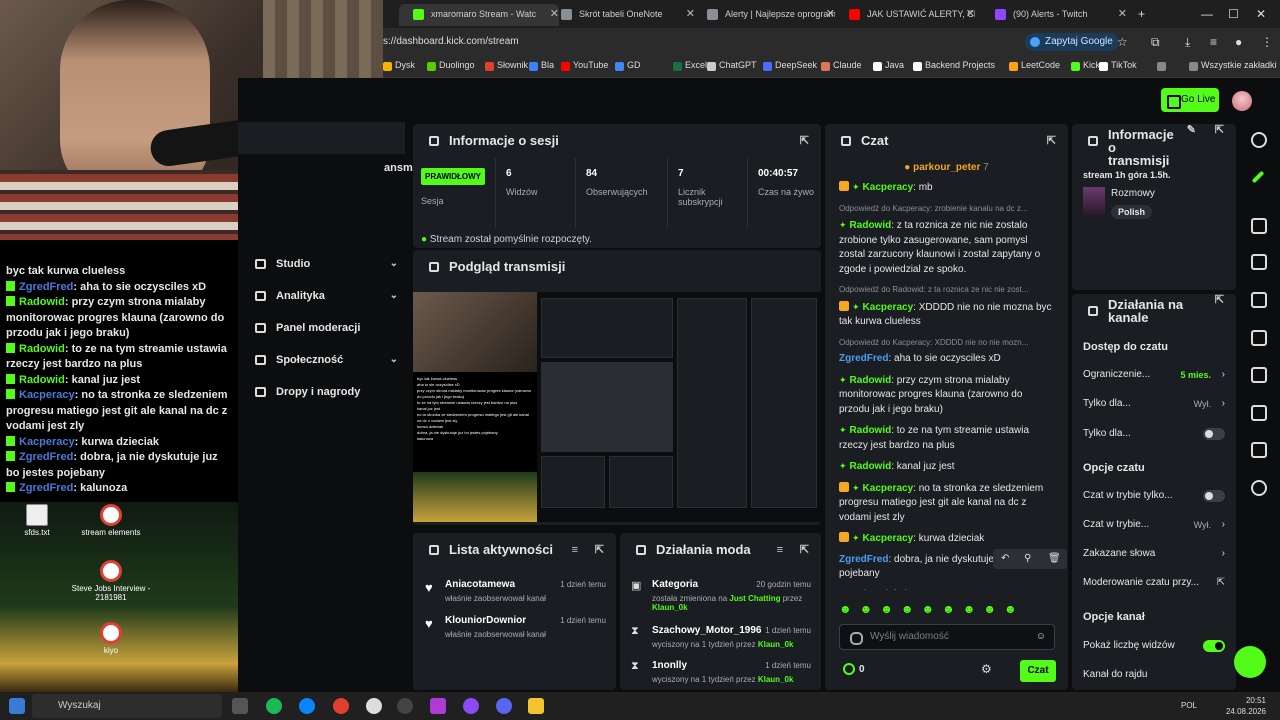  I want to click on subs-only-toggle, so click(1214, 434).